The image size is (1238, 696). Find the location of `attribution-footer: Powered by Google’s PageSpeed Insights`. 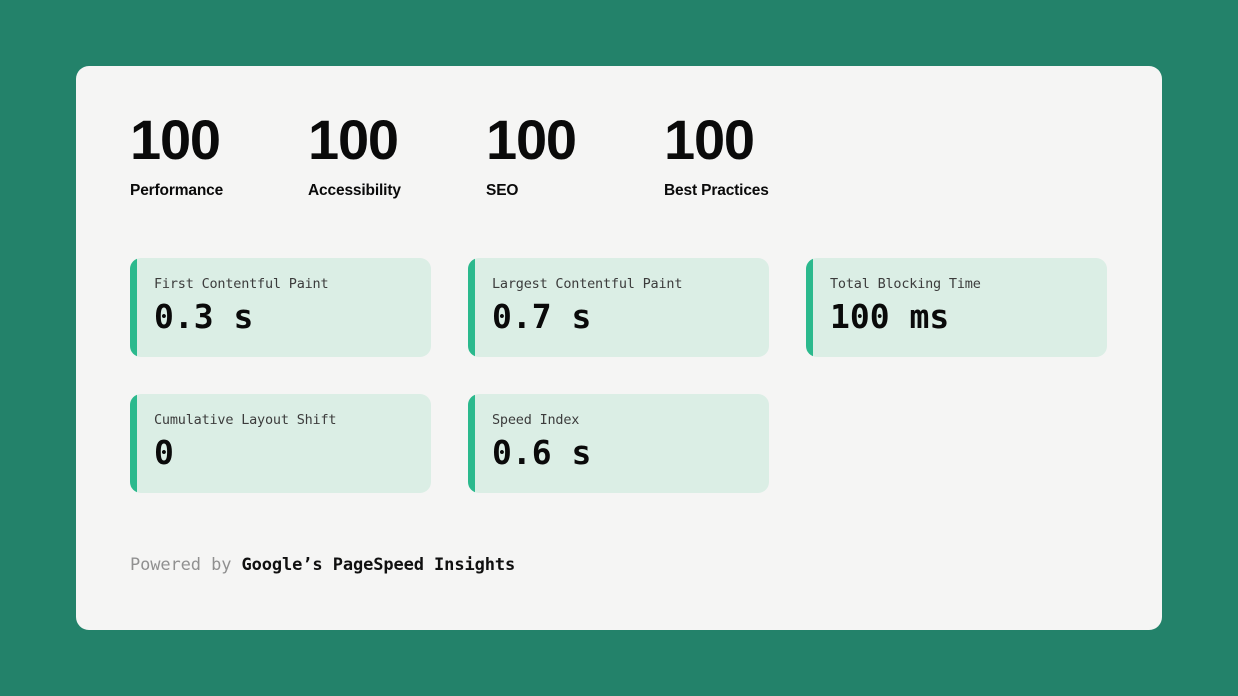

attribution-footer: Powered by Google’s PageSpeed Insights is located at coordinates (322, 565).